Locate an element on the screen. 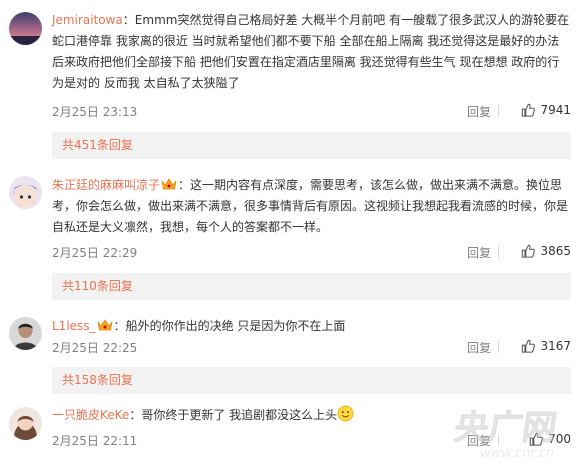 The height and width of the screenshot is (465, 583). watermark-subtext: www.cnr.cn is located at coordinates (517, 453).